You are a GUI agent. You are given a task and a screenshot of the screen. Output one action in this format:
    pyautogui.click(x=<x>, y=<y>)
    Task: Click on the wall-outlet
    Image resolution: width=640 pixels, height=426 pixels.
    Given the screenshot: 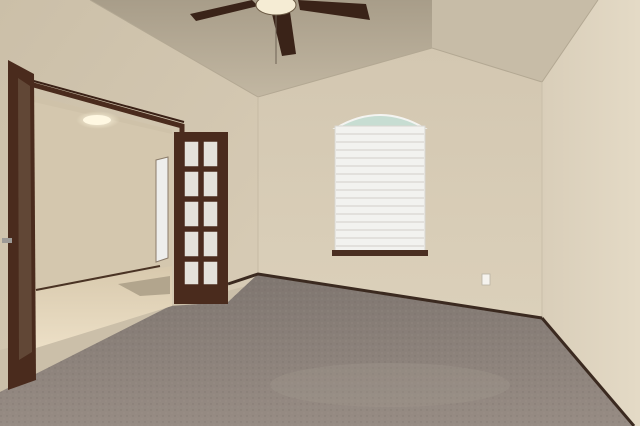 What is the action you would take?
    pyautogui.click(x=486, y=279)
    